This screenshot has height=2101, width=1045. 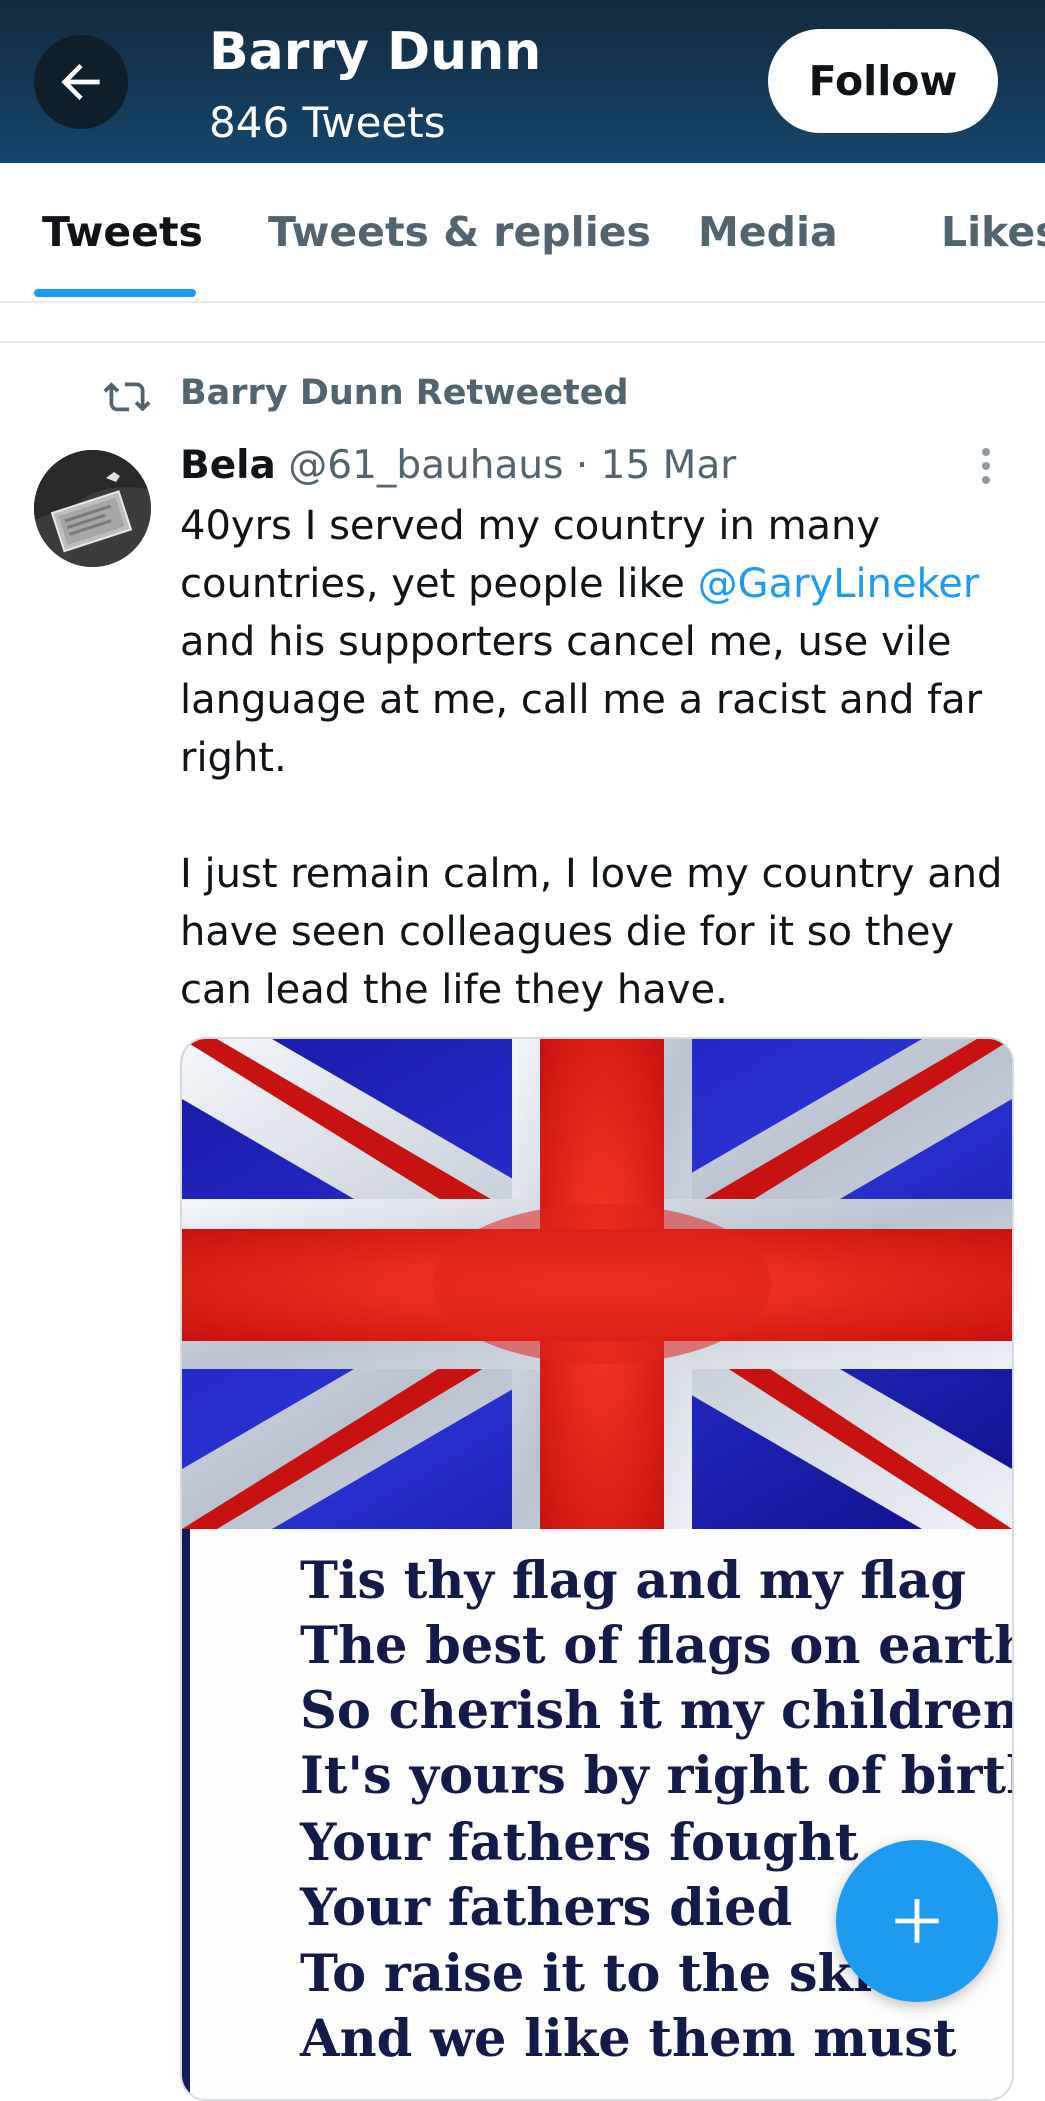 I want to click on divider, so click(x=522, y=342).